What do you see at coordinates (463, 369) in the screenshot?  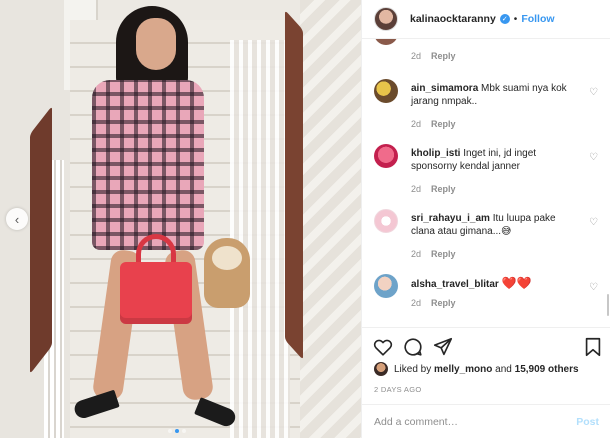 I see `liker-username: melly_mono` at bounding box center [463, 369].